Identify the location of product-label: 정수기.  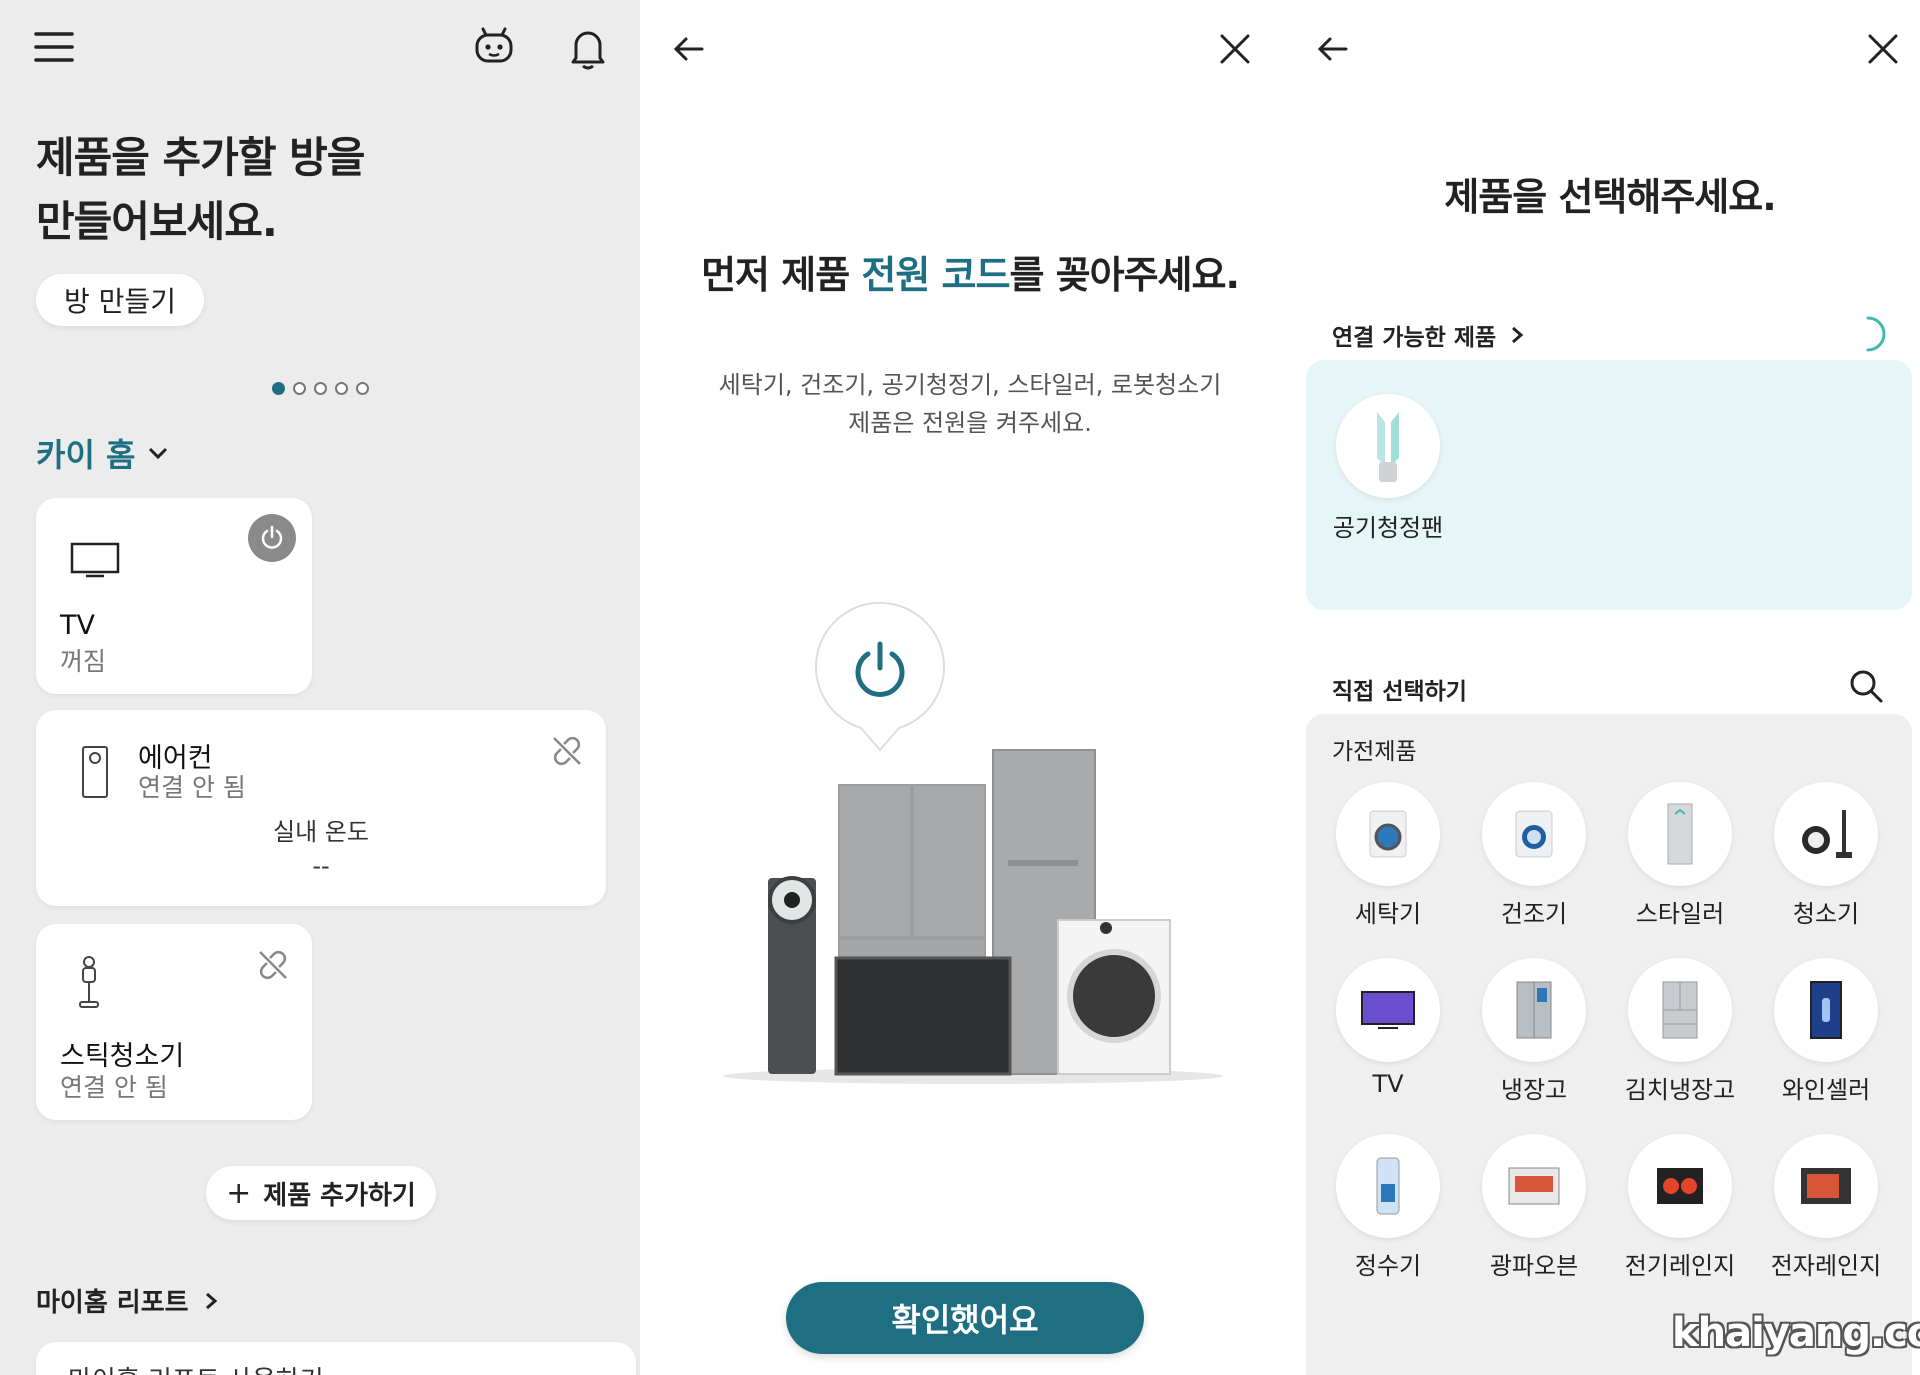
(1388, 1266).